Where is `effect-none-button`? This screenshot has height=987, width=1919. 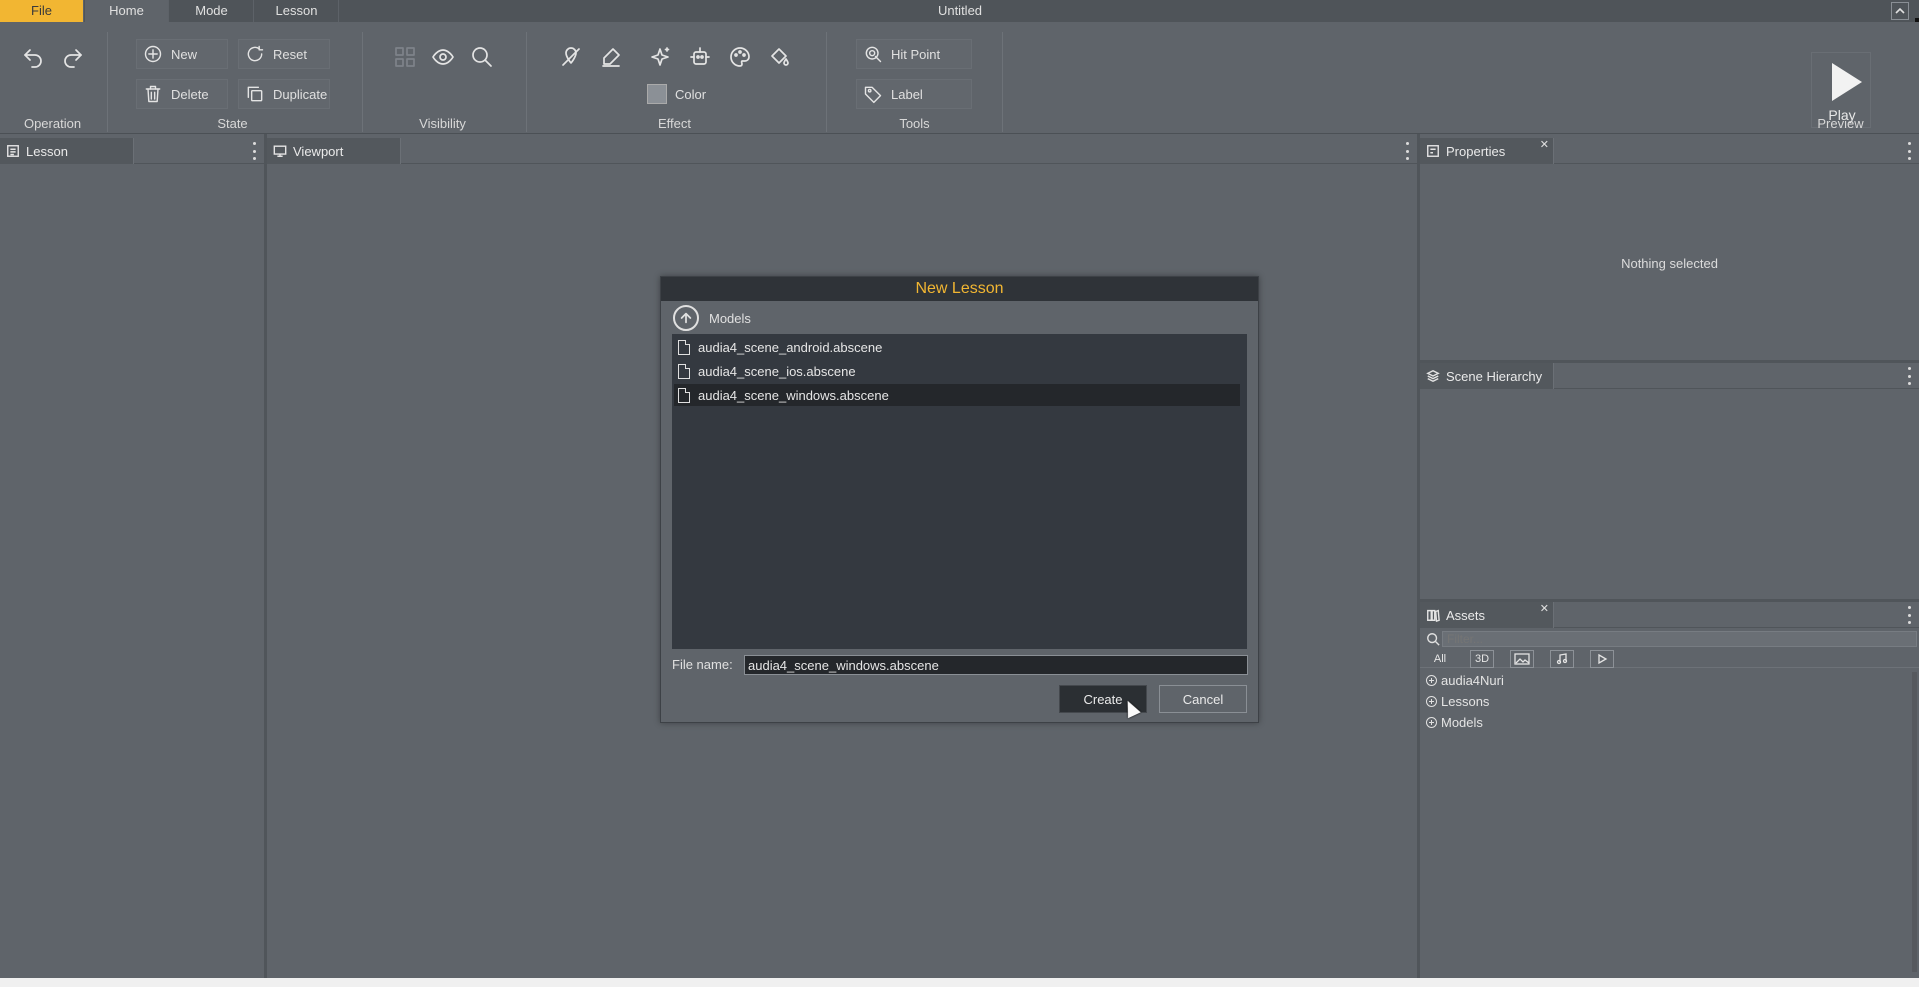
effect-none-button is located at coordinates (571, 57).